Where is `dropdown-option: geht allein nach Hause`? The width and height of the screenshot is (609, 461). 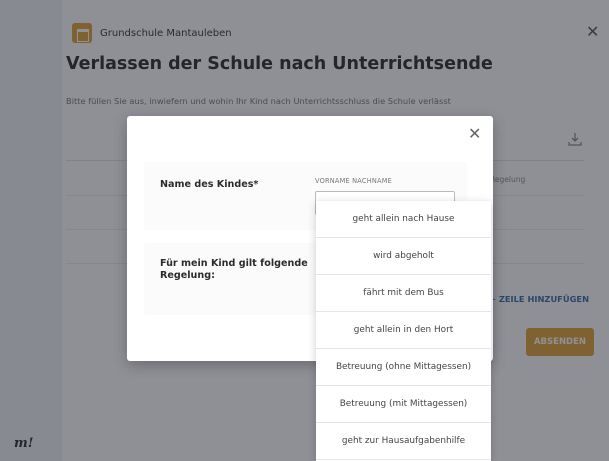 dropdown-option: geht allein nach Hause is located at coordinates (403, 219).